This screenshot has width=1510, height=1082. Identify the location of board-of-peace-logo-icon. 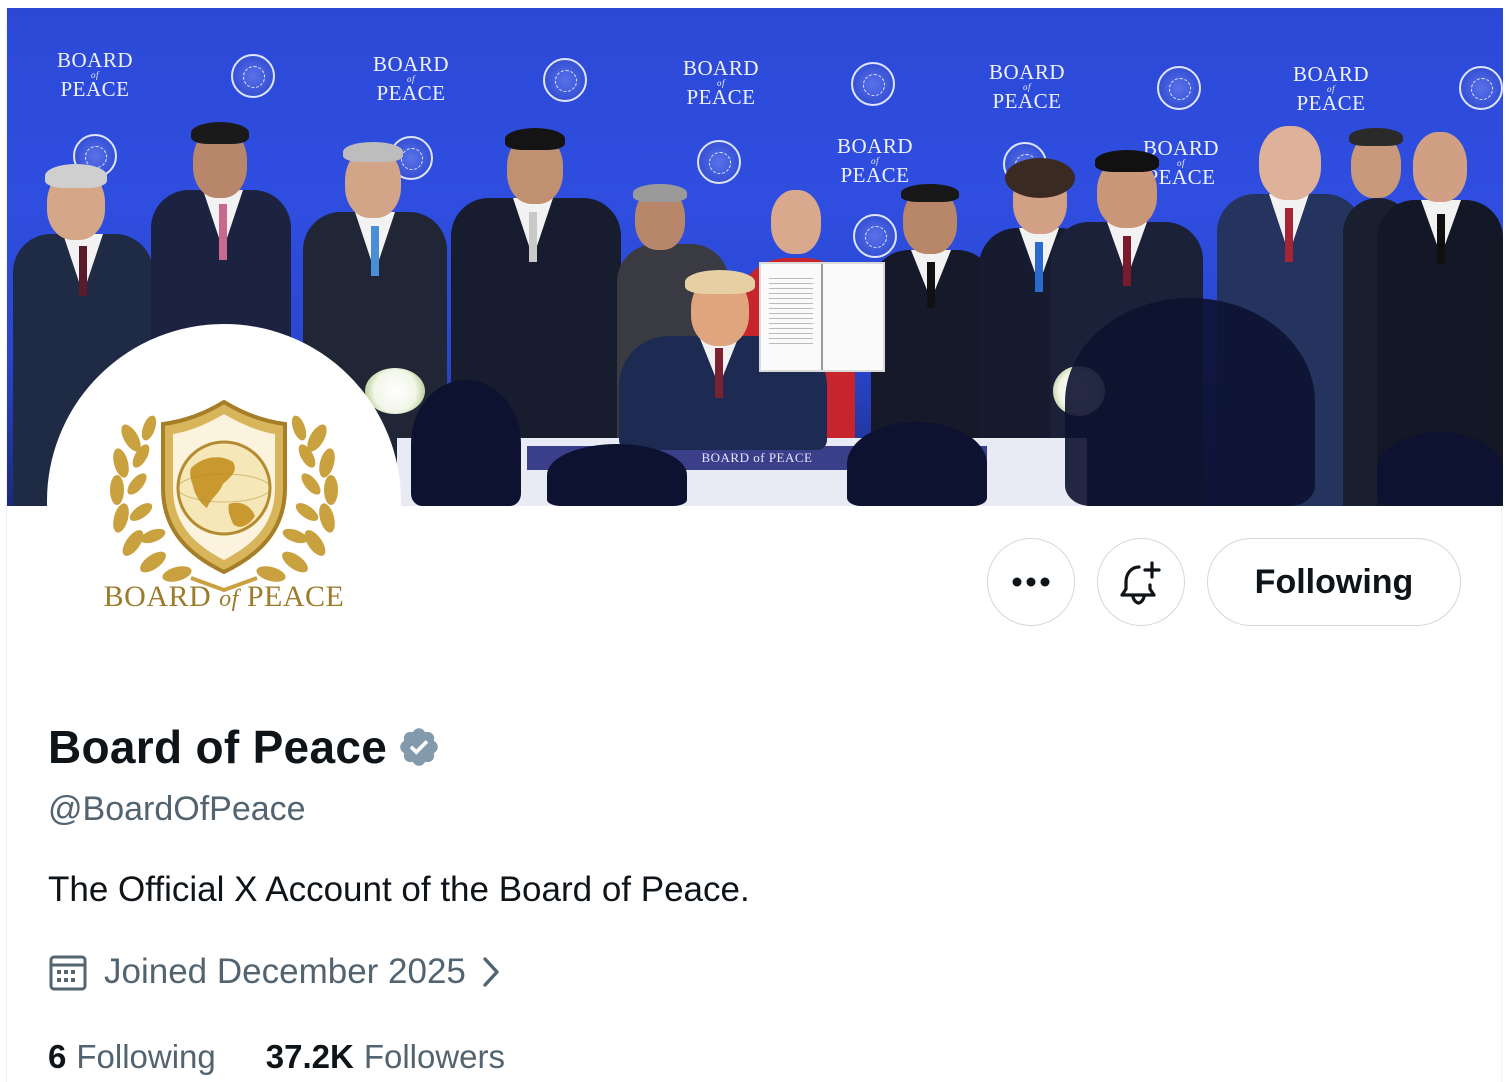
(224, 496).